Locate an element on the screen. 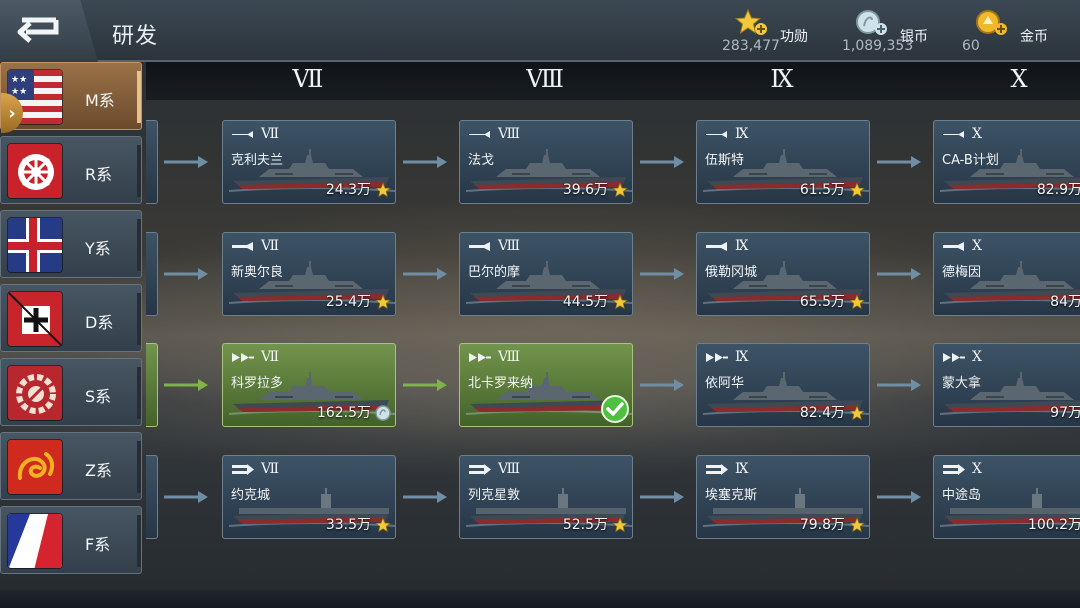  ship-card: Ⅹ 中途岛 100.2万 is located at coordinates (1006, 497).